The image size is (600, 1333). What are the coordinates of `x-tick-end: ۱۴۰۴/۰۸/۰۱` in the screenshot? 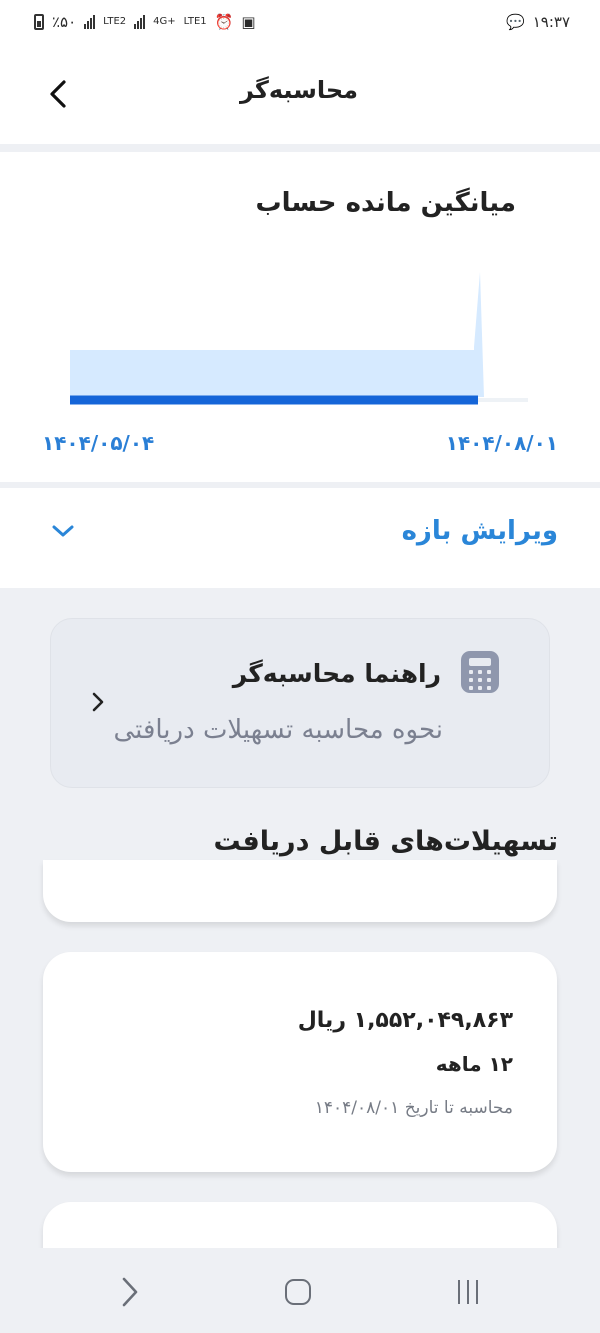 It's located at (501, 443).